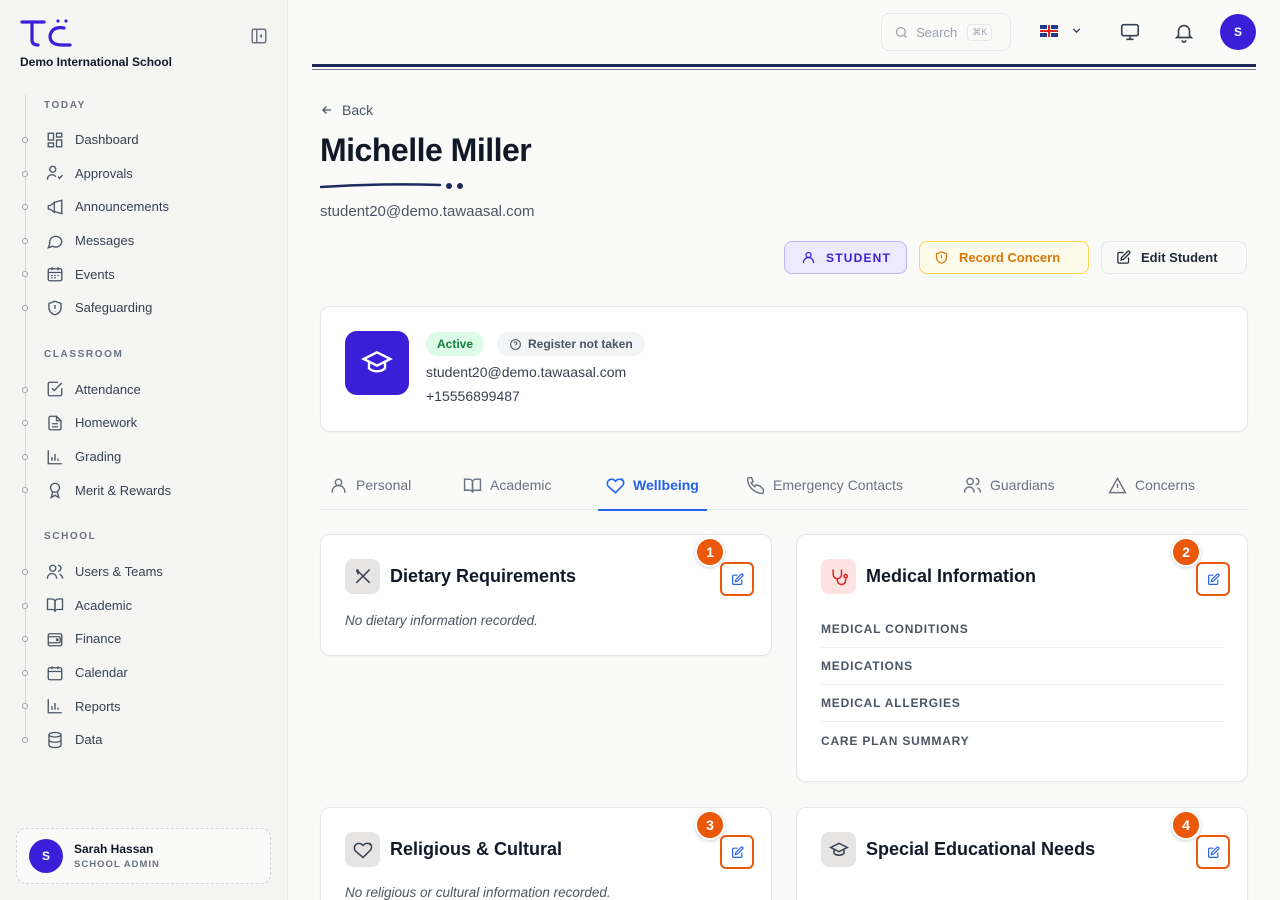 The height and width of the screenshot is (900, 1280). Describe the element at coordinates (845, 257) in the screenshot. I see `student-role-badge: STUDENT` at that location.